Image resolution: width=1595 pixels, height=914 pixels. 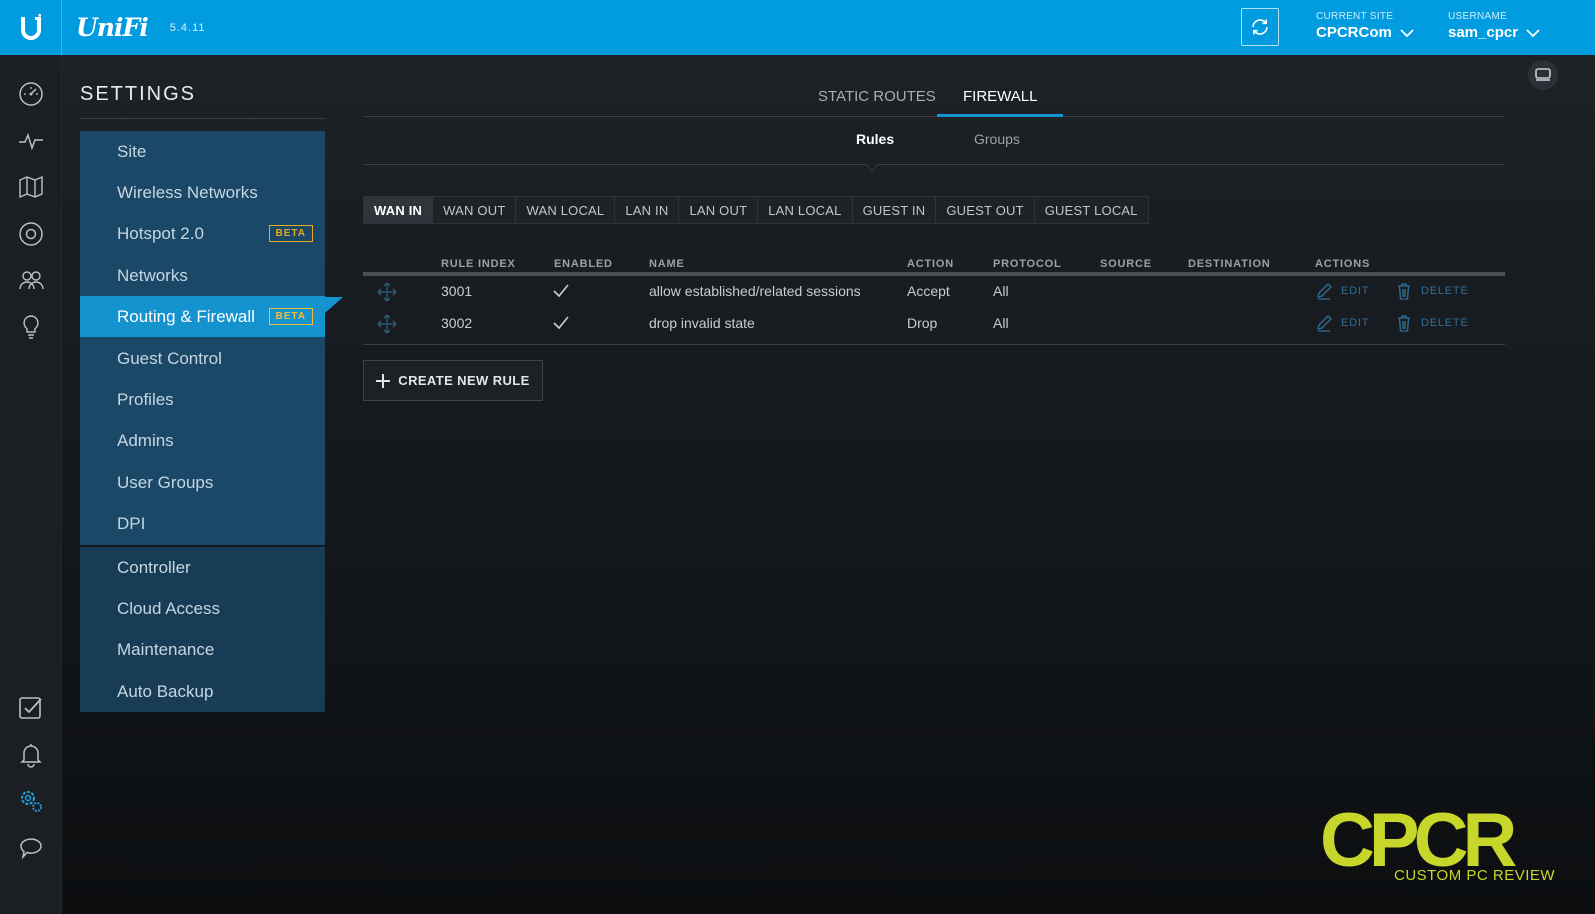 What do you see at coordinates (1229, 264) in the screenshot?
I see `column-header: DESTINATION` at bounding box center [1229, 264].